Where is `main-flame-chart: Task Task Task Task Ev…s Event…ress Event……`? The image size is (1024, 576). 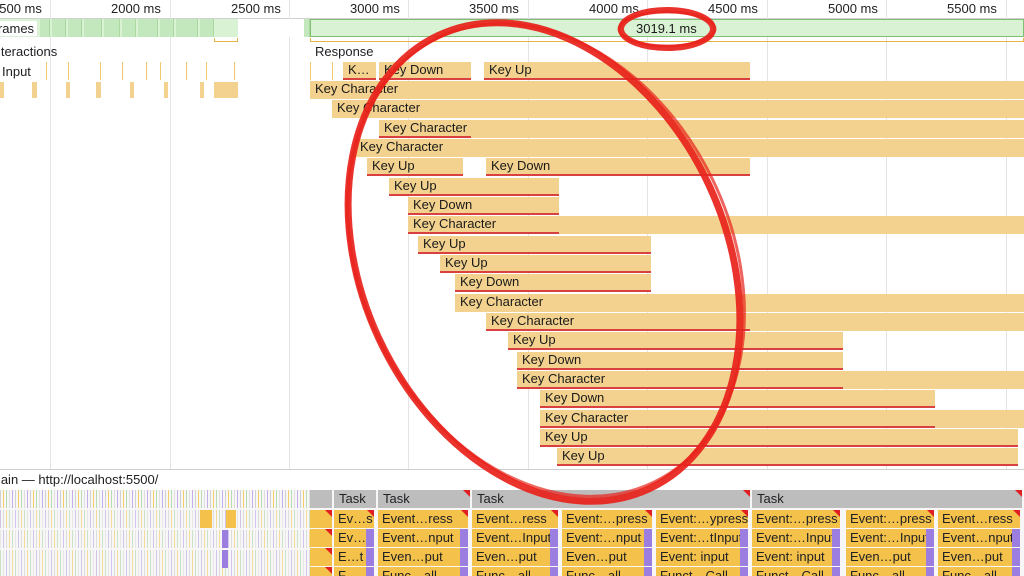 main-flame-chart: Task Task Task Task Ev…s Event…ress Event…… is located at coordinates (512, 533).